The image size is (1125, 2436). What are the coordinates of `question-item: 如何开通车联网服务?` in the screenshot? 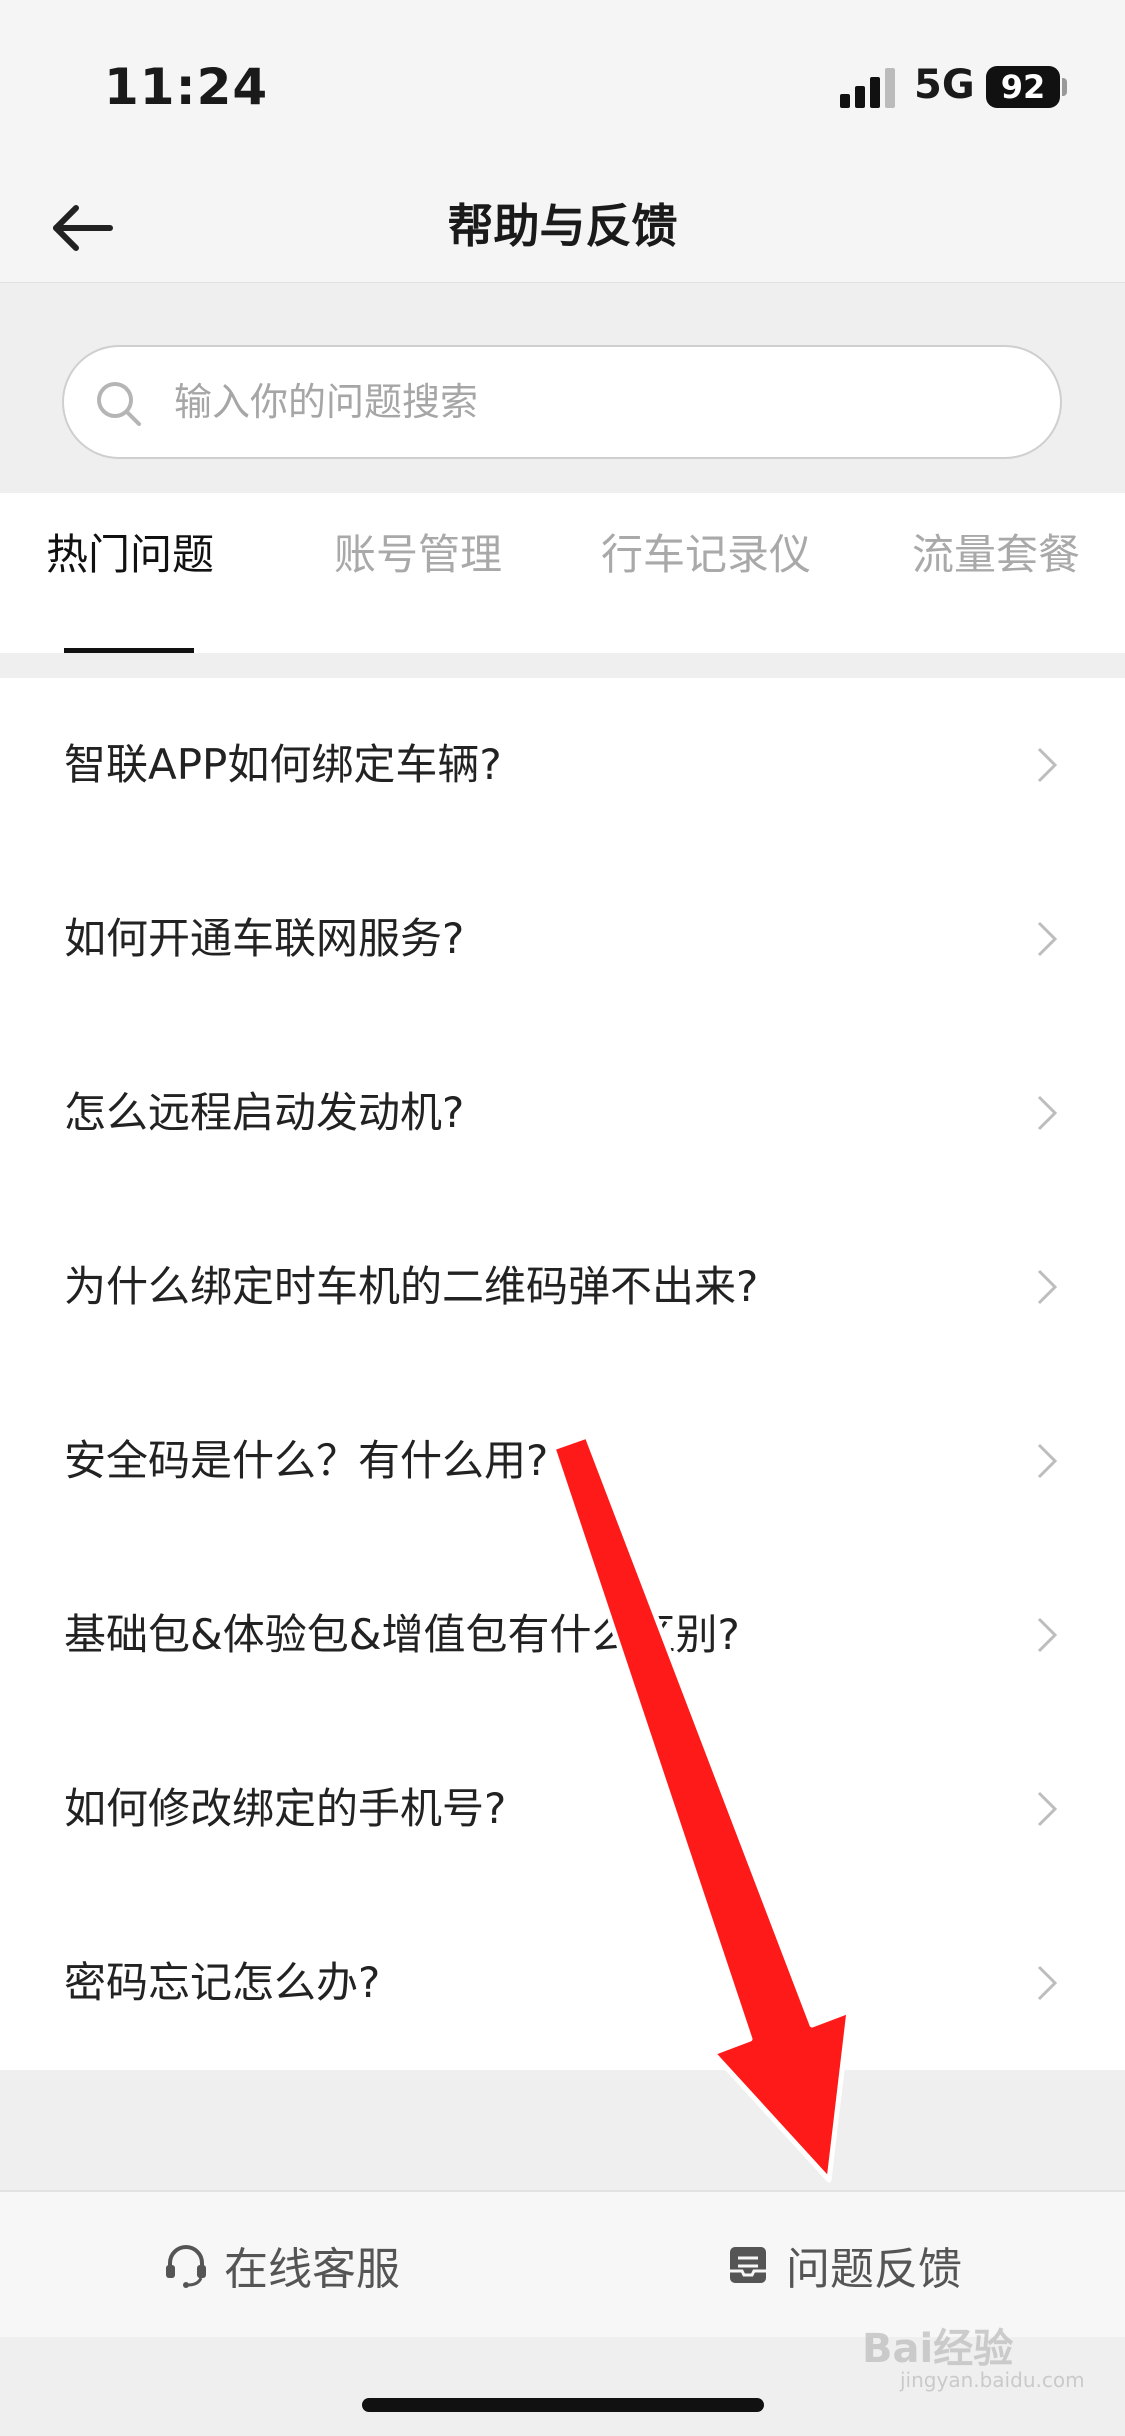 It's located at (562, 939).